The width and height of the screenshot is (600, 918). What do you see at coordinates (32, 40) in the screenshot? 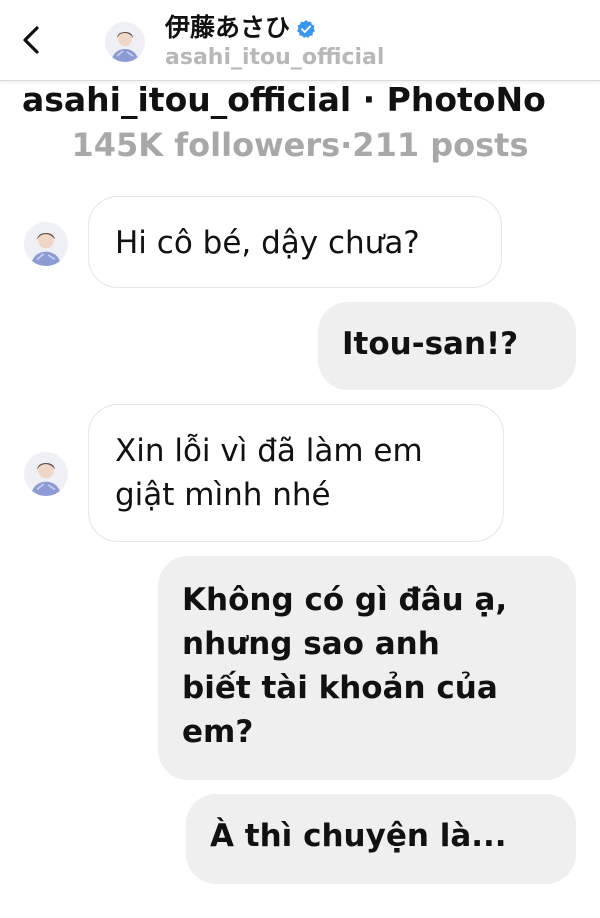
I see `chevron-left-icon` at bounding box center [32, 40].